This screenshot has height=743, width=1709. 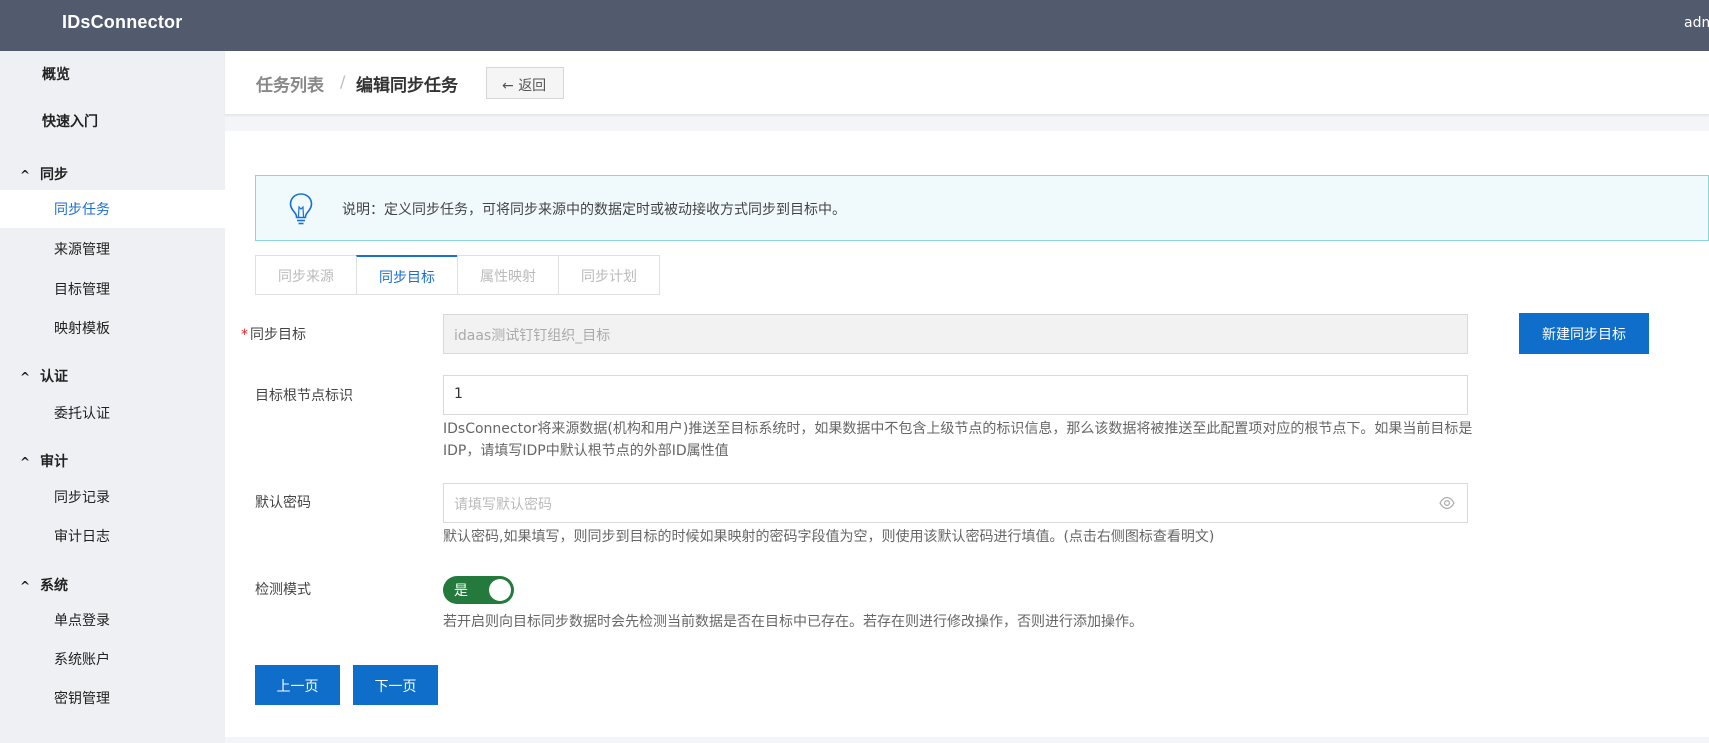 What do you see at coordinates (54, 175) in the screenshot?
I see `sidebar-group-label: 同步` at bounding box center [54, 175].